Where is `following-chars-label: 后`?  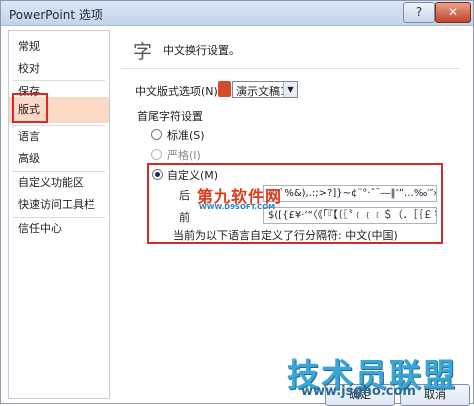
following-chars-label: 后 is located at coordinates (184, 195).